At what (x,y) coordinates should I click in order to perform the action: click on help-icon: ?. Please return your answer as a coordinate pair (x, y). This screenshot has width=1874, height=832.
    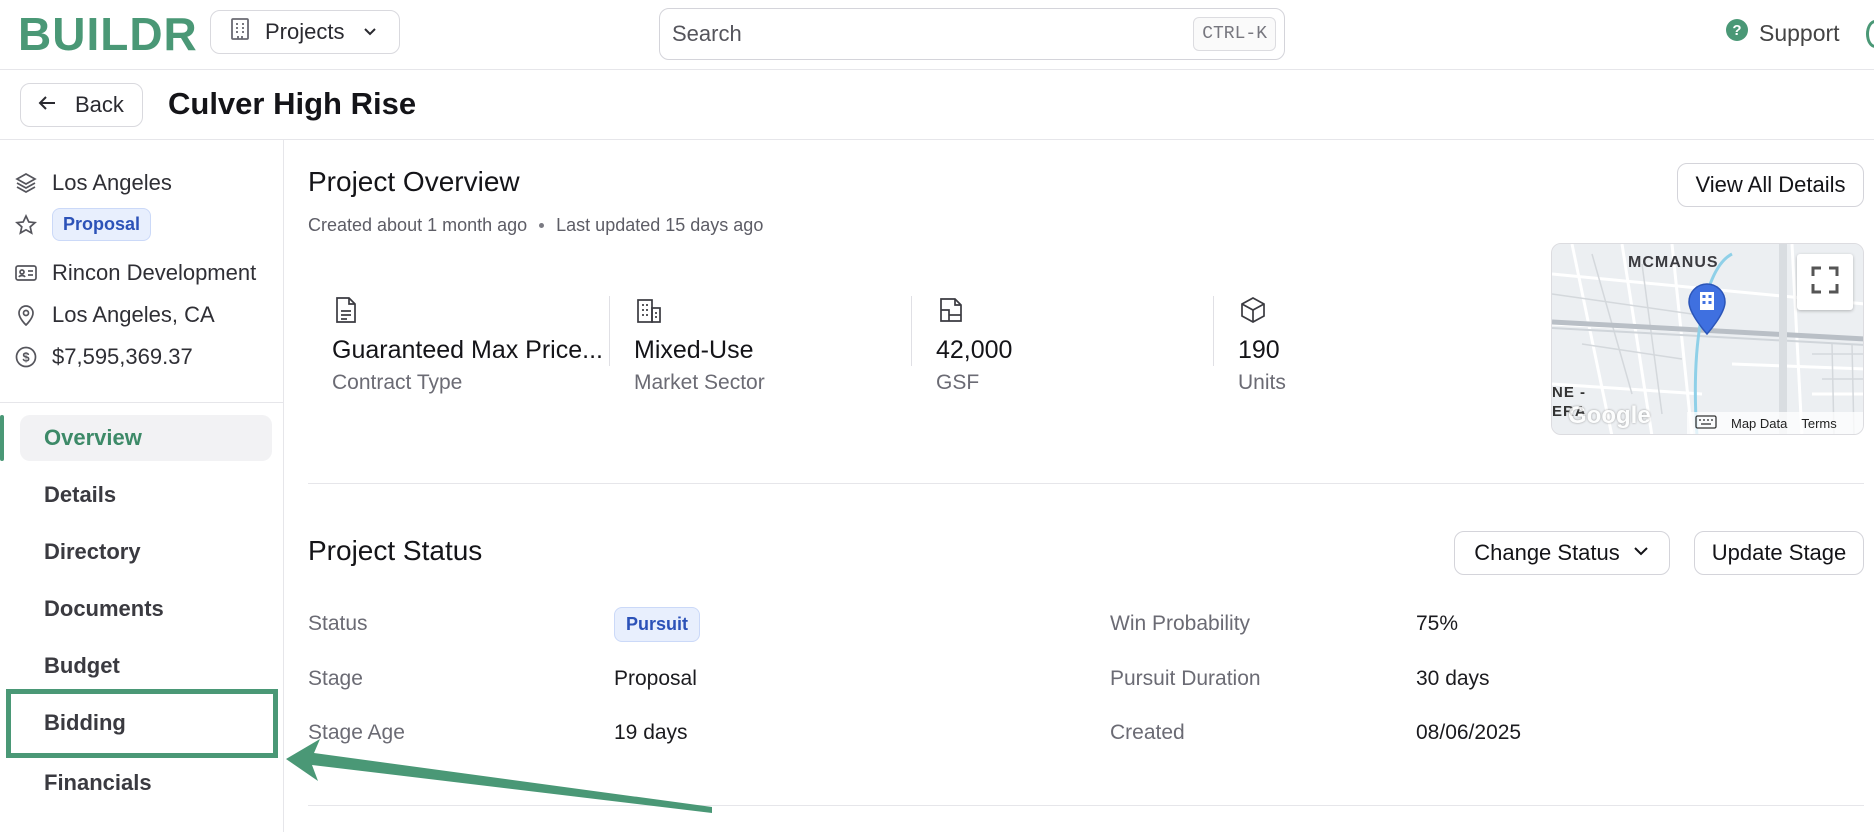
    Looking at the image, I should click on (1737, 33).